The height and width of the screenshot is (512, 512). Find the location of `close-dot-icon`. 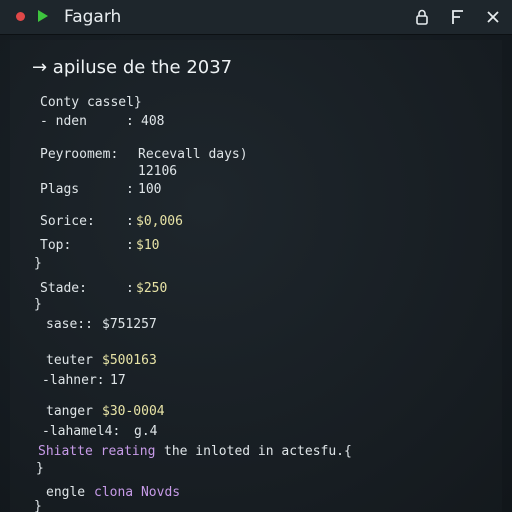

close-dot-icon is located at coordinates (20, 16).